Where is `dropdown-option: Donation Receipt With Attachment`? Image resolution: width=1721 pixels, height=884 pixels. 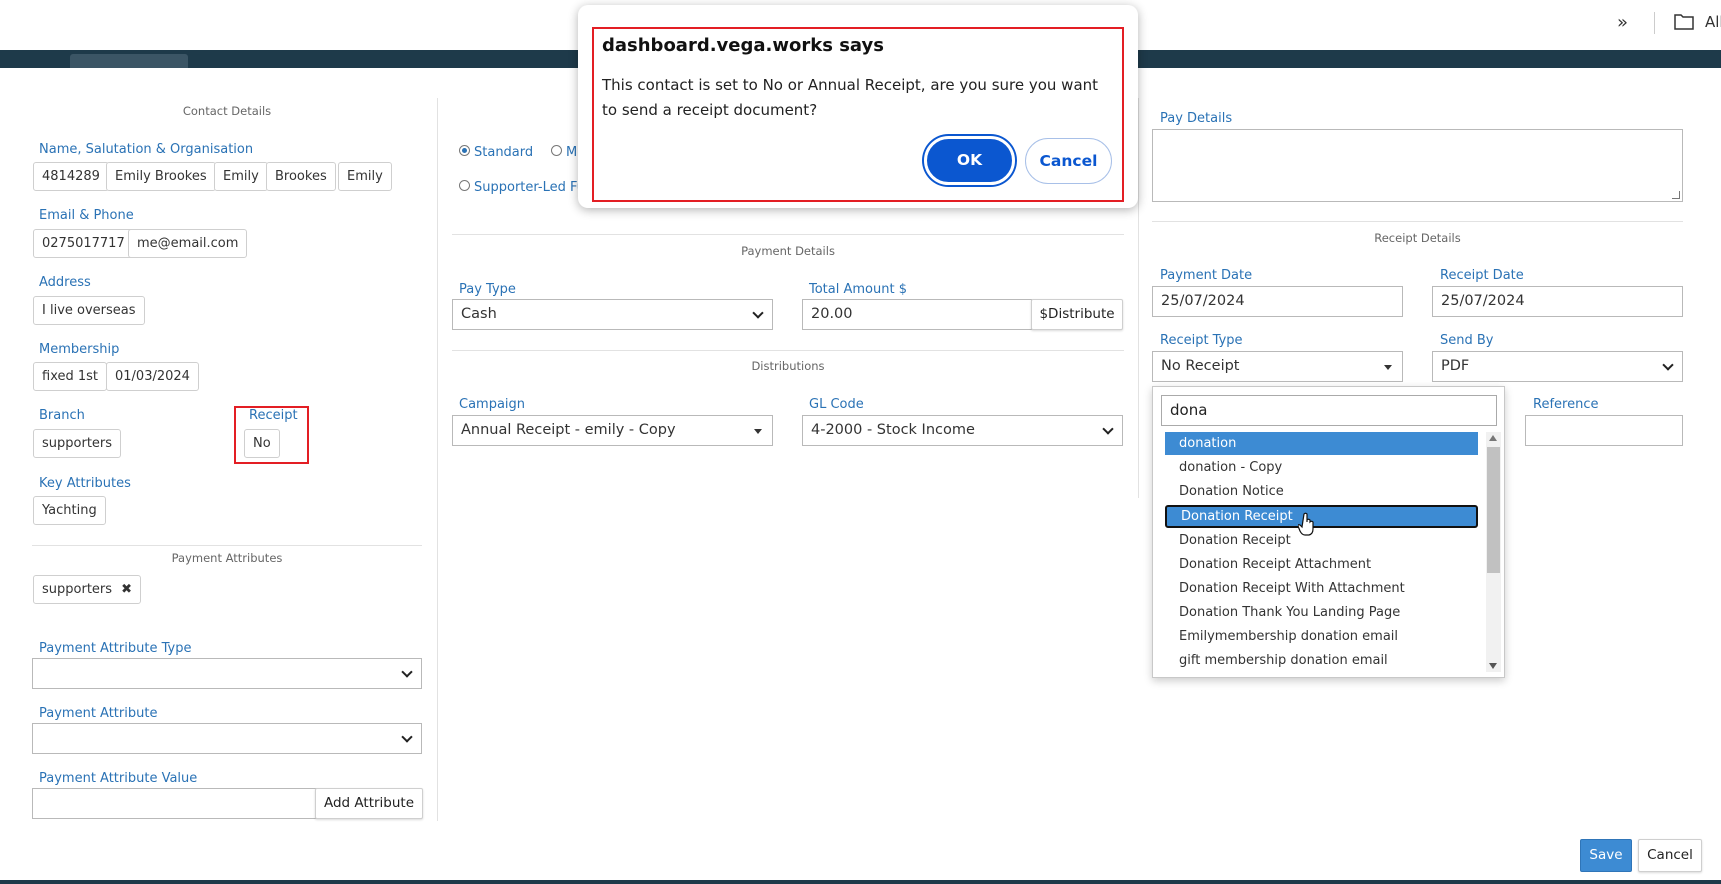 dropdown-option: Donation Receipt With Attachment is located at coordinates (1320, 588).